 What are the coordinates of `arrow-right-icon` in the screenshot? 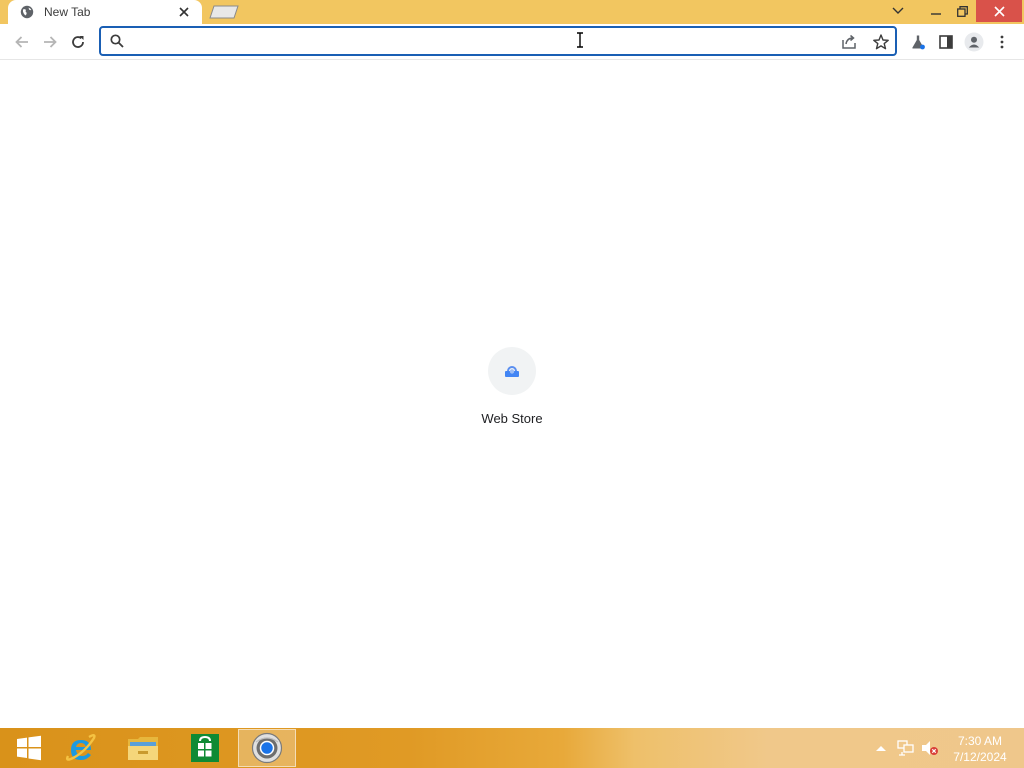 It's located at (50, 42).